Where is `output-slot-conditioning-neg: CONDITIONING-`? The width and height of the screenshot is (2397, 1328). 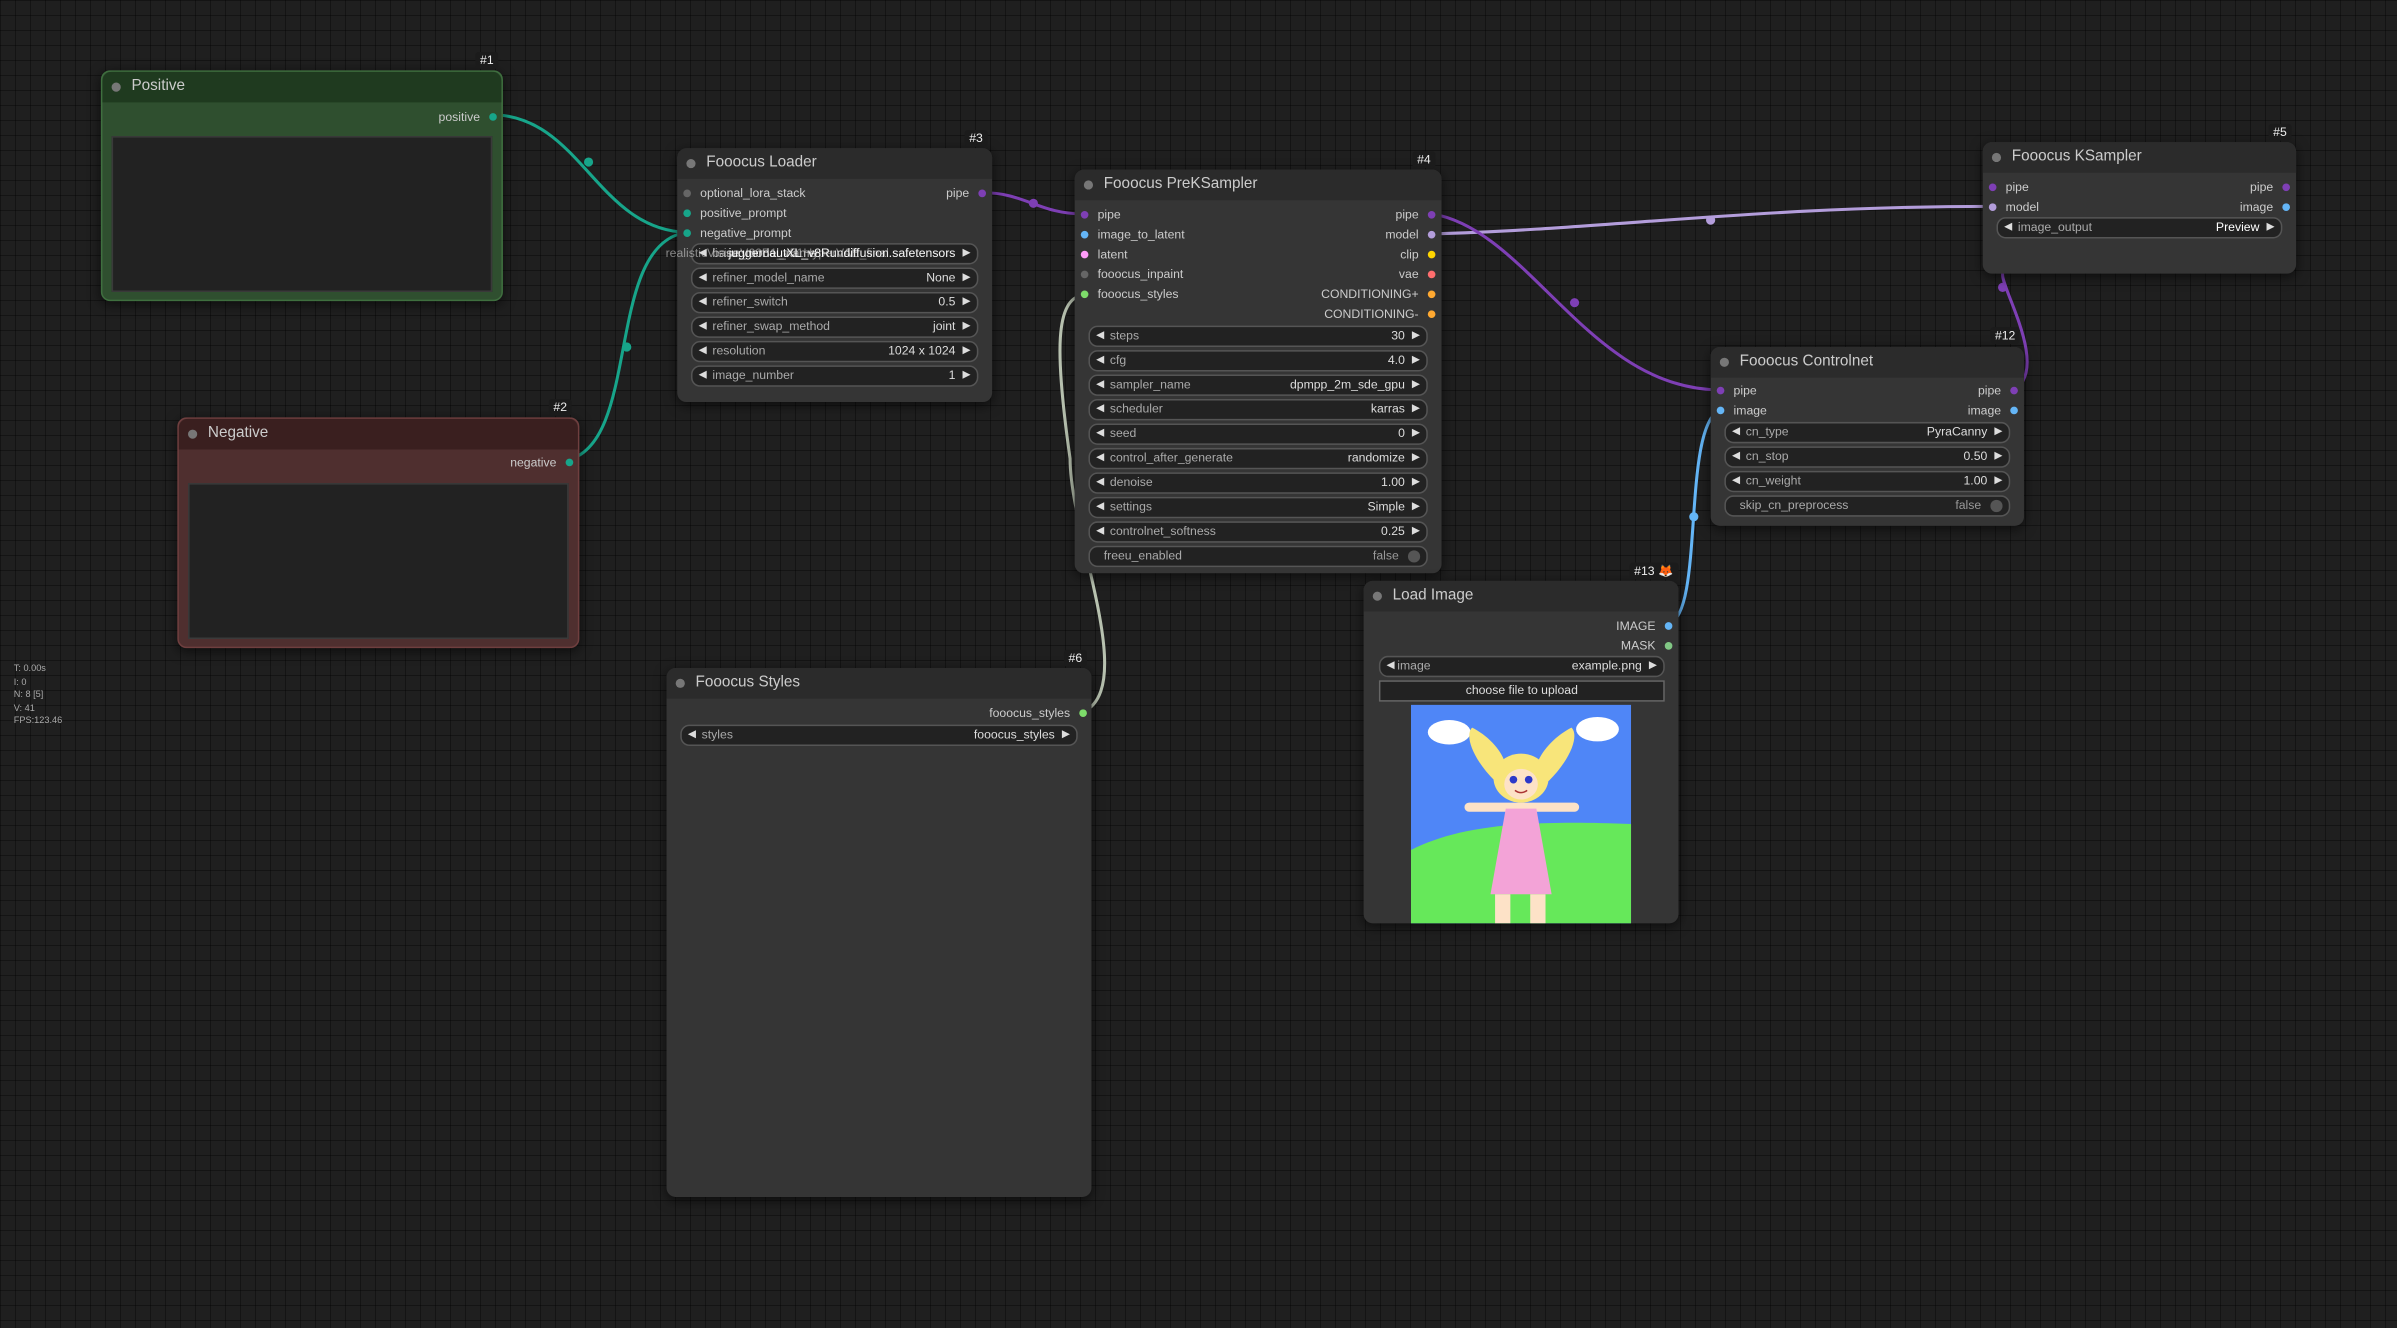 output-slot-conditioning-neg: CONDITIONING- is located at coordinates (1380, 314).